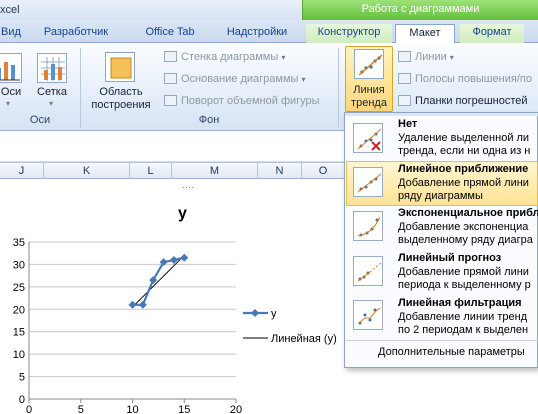 The width and height of the screenshot is (538, 414). I want to click on y-tick-label: 20, so click(19, 310).